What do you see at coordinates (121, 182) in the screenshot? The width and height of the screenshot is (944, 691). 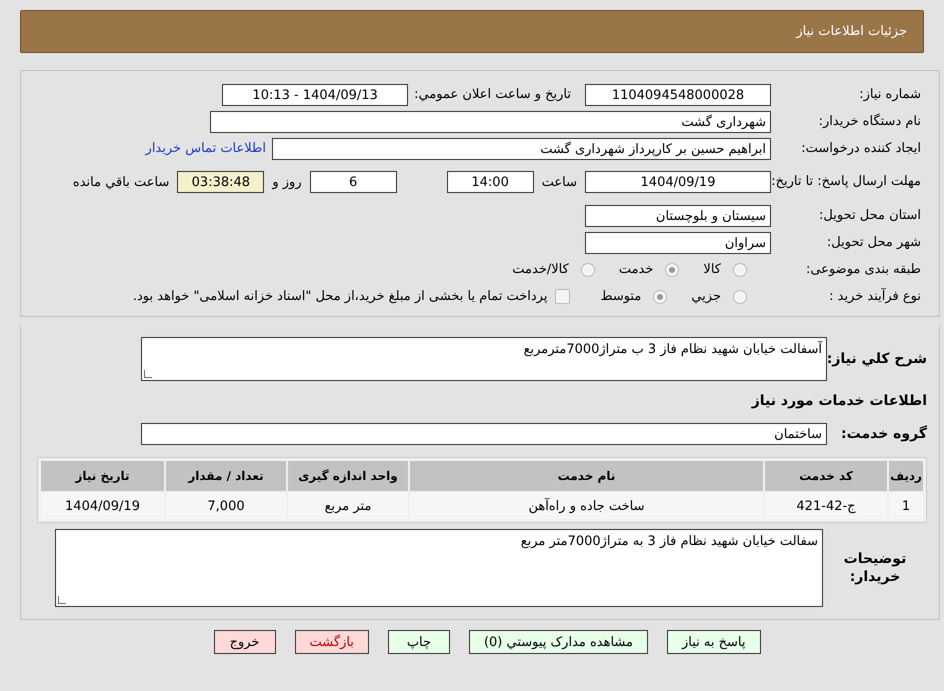 I see `remaining-label: ساعت باقي مانده` at bounding box center [121, 182].